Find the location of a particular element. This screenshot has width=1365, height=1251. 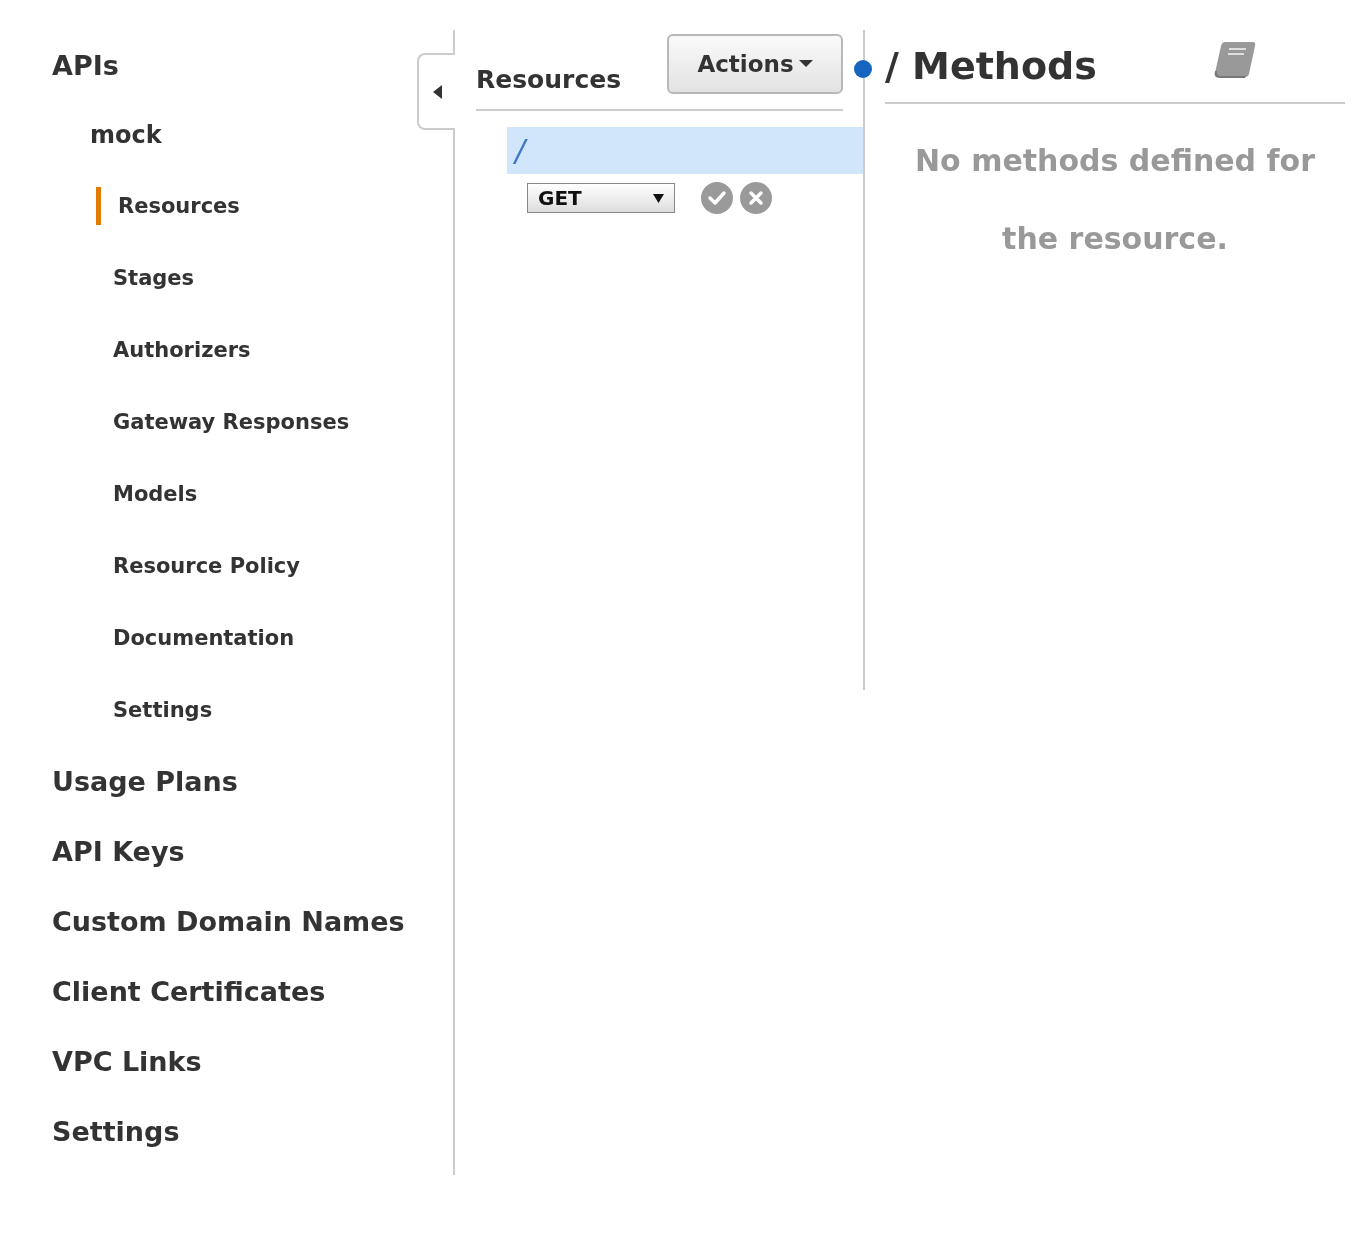

sidebar-item: Models is located at coordinates (155, 494).